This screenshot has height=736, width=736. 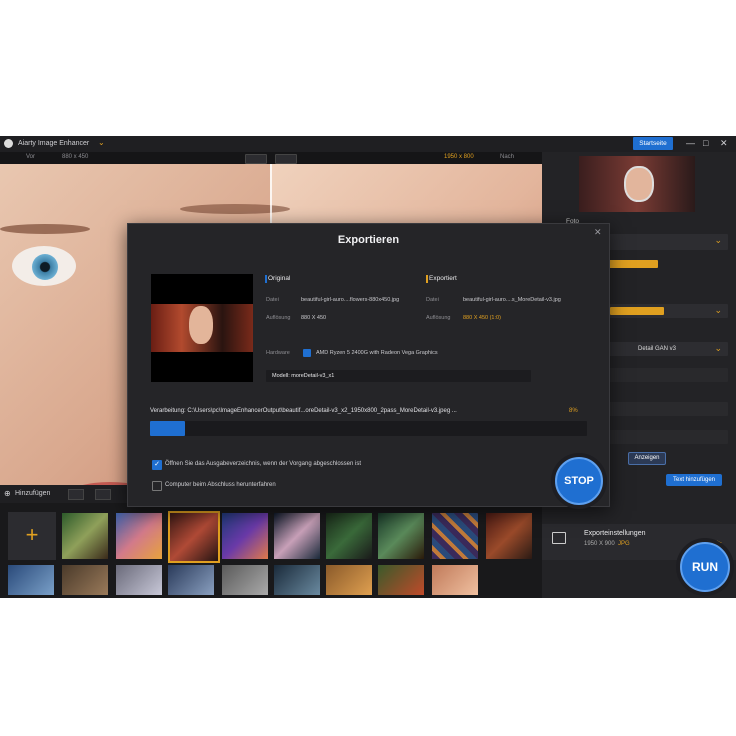 I want to click on home-button: Startseite, so click(x=653, y=143).